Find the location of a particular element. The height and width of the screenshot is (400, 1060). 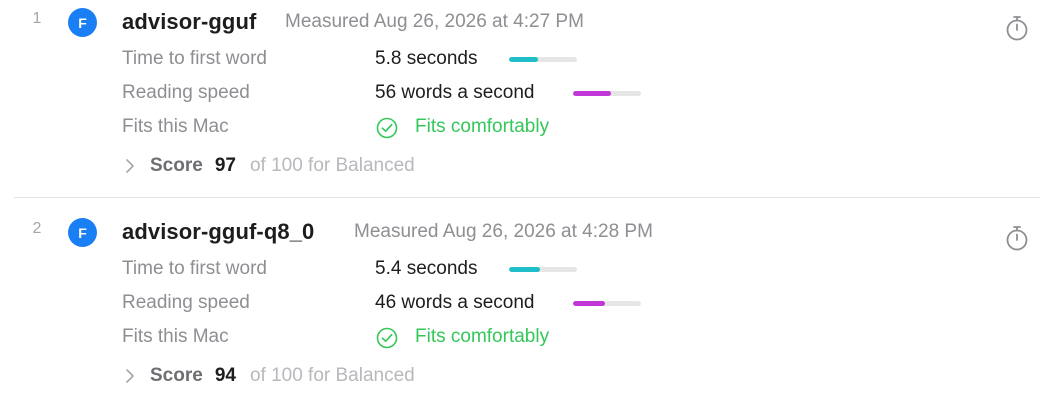

time-to-first-word-value: 5.8 seconds is located at coordinates (426, 58).